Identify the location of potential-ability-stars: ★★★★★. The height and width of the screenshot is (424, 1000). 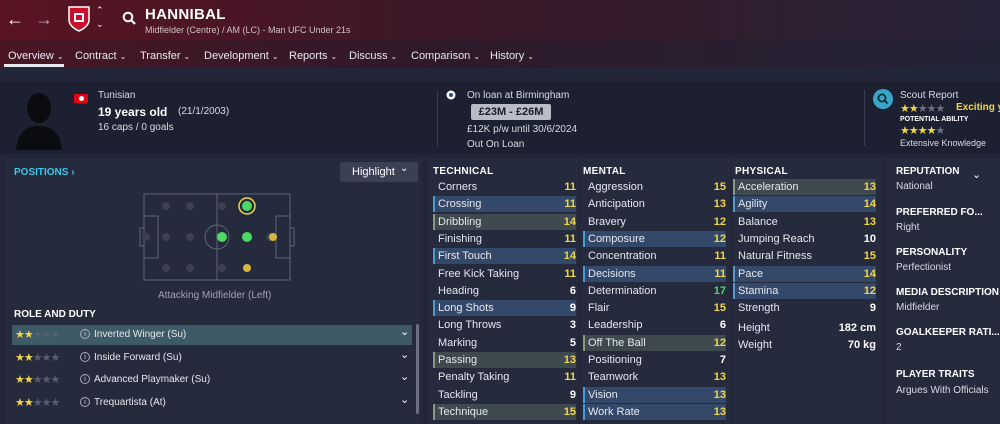
(922, 131).